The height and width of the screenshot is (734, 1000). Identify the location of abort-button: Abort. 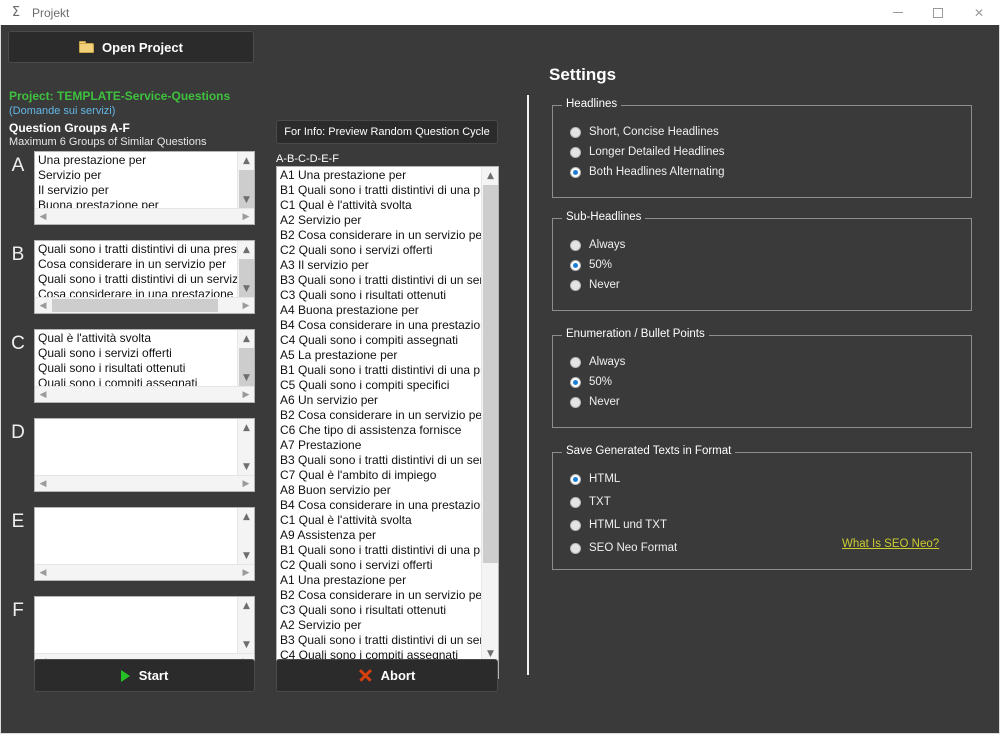
(387, 675).